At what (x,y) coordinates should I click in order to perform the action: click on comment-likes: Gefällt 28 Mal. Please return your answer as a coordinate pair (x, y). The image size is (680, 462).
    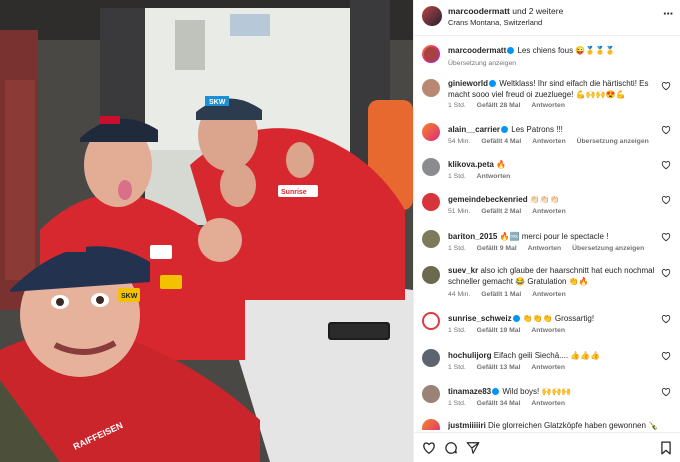
    Looking at the image, I should click on (499, 105).